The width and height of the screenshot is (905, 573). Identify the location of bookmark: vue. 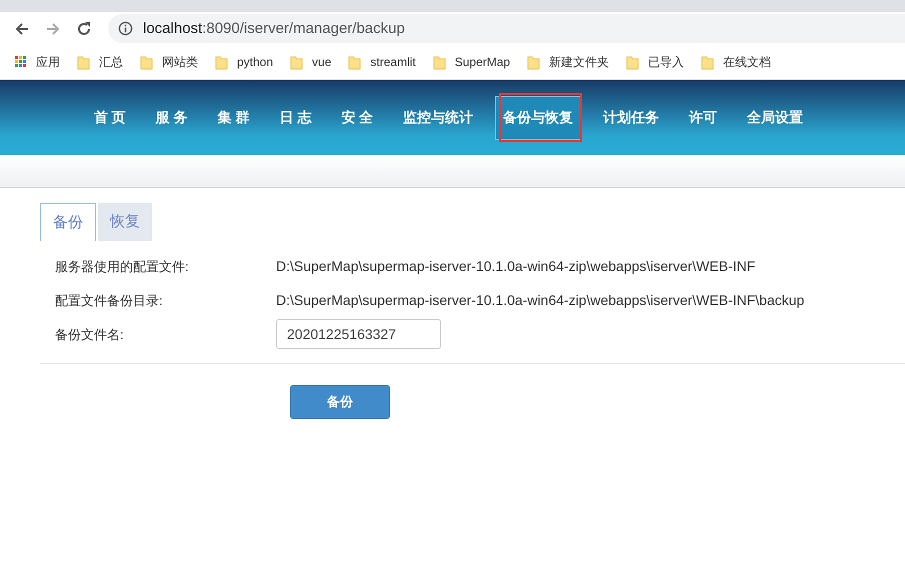
(311, 62).